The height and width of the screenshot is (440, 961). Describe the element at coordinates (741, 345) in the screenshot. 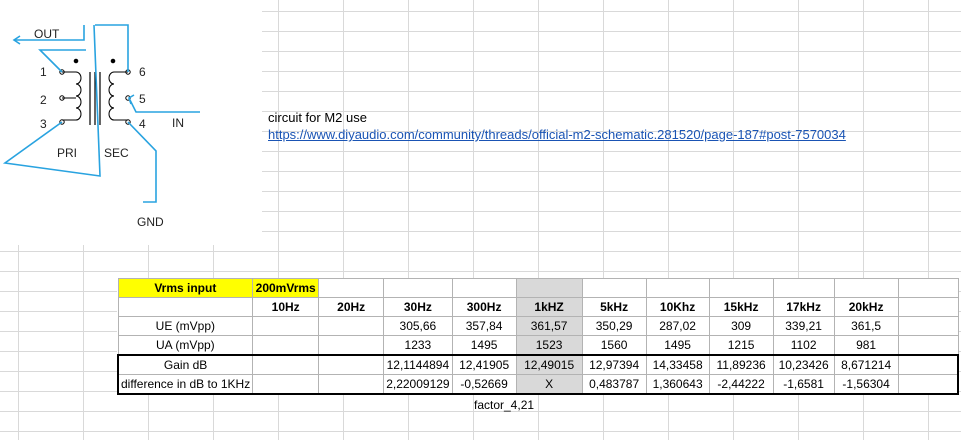

I see `table-cell: 1215` at that location.